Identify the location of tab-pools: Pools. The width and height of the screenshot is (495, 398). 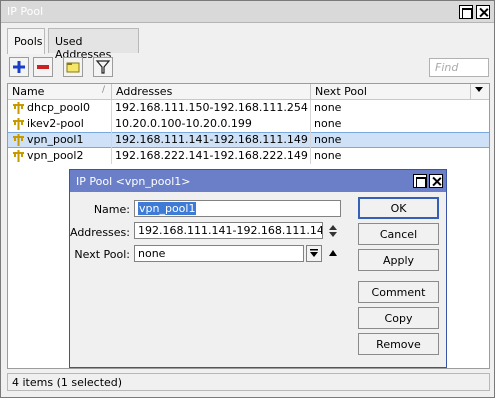
(26, 41).